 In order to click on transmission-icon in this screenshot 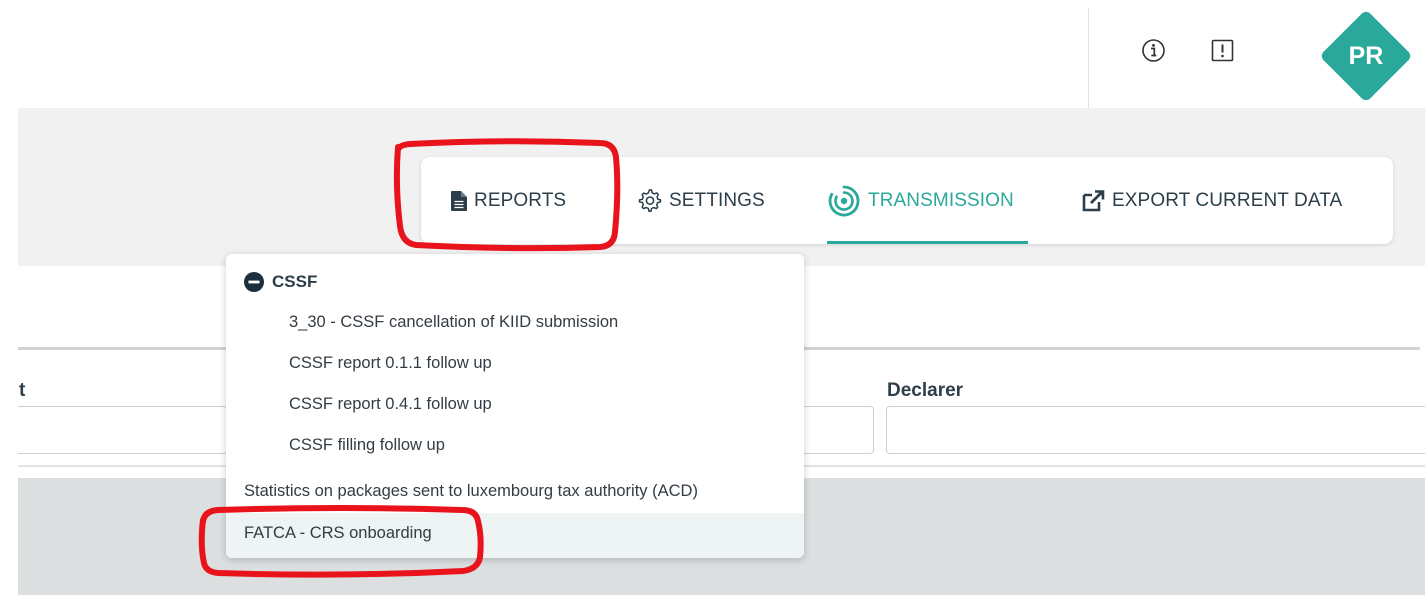, I will do `click(844, 200)`.